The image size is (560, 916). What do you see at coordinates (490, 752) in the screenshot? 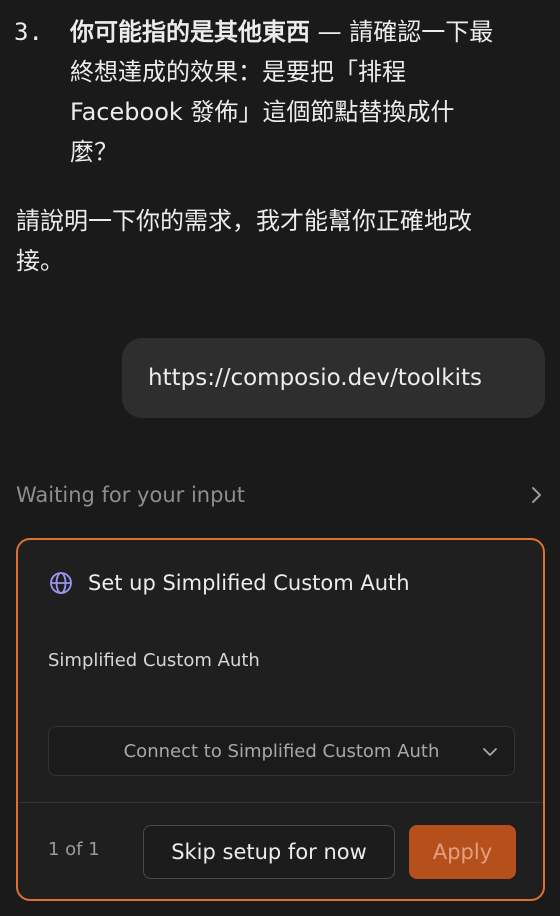
I see `chevron-down-icon` at bounding box center [490, 752].